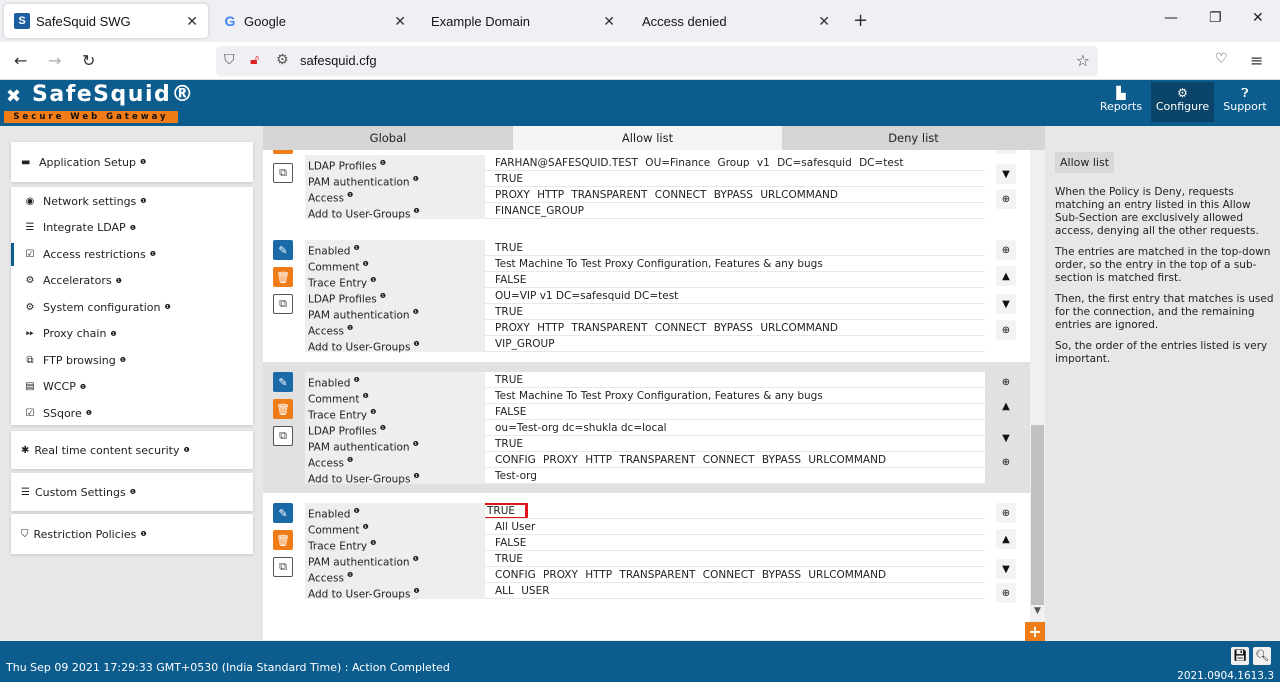  Describe the element at coordinates (735, 344) in the screenshot. I see `row-value: VIP_GROUP` at that location.